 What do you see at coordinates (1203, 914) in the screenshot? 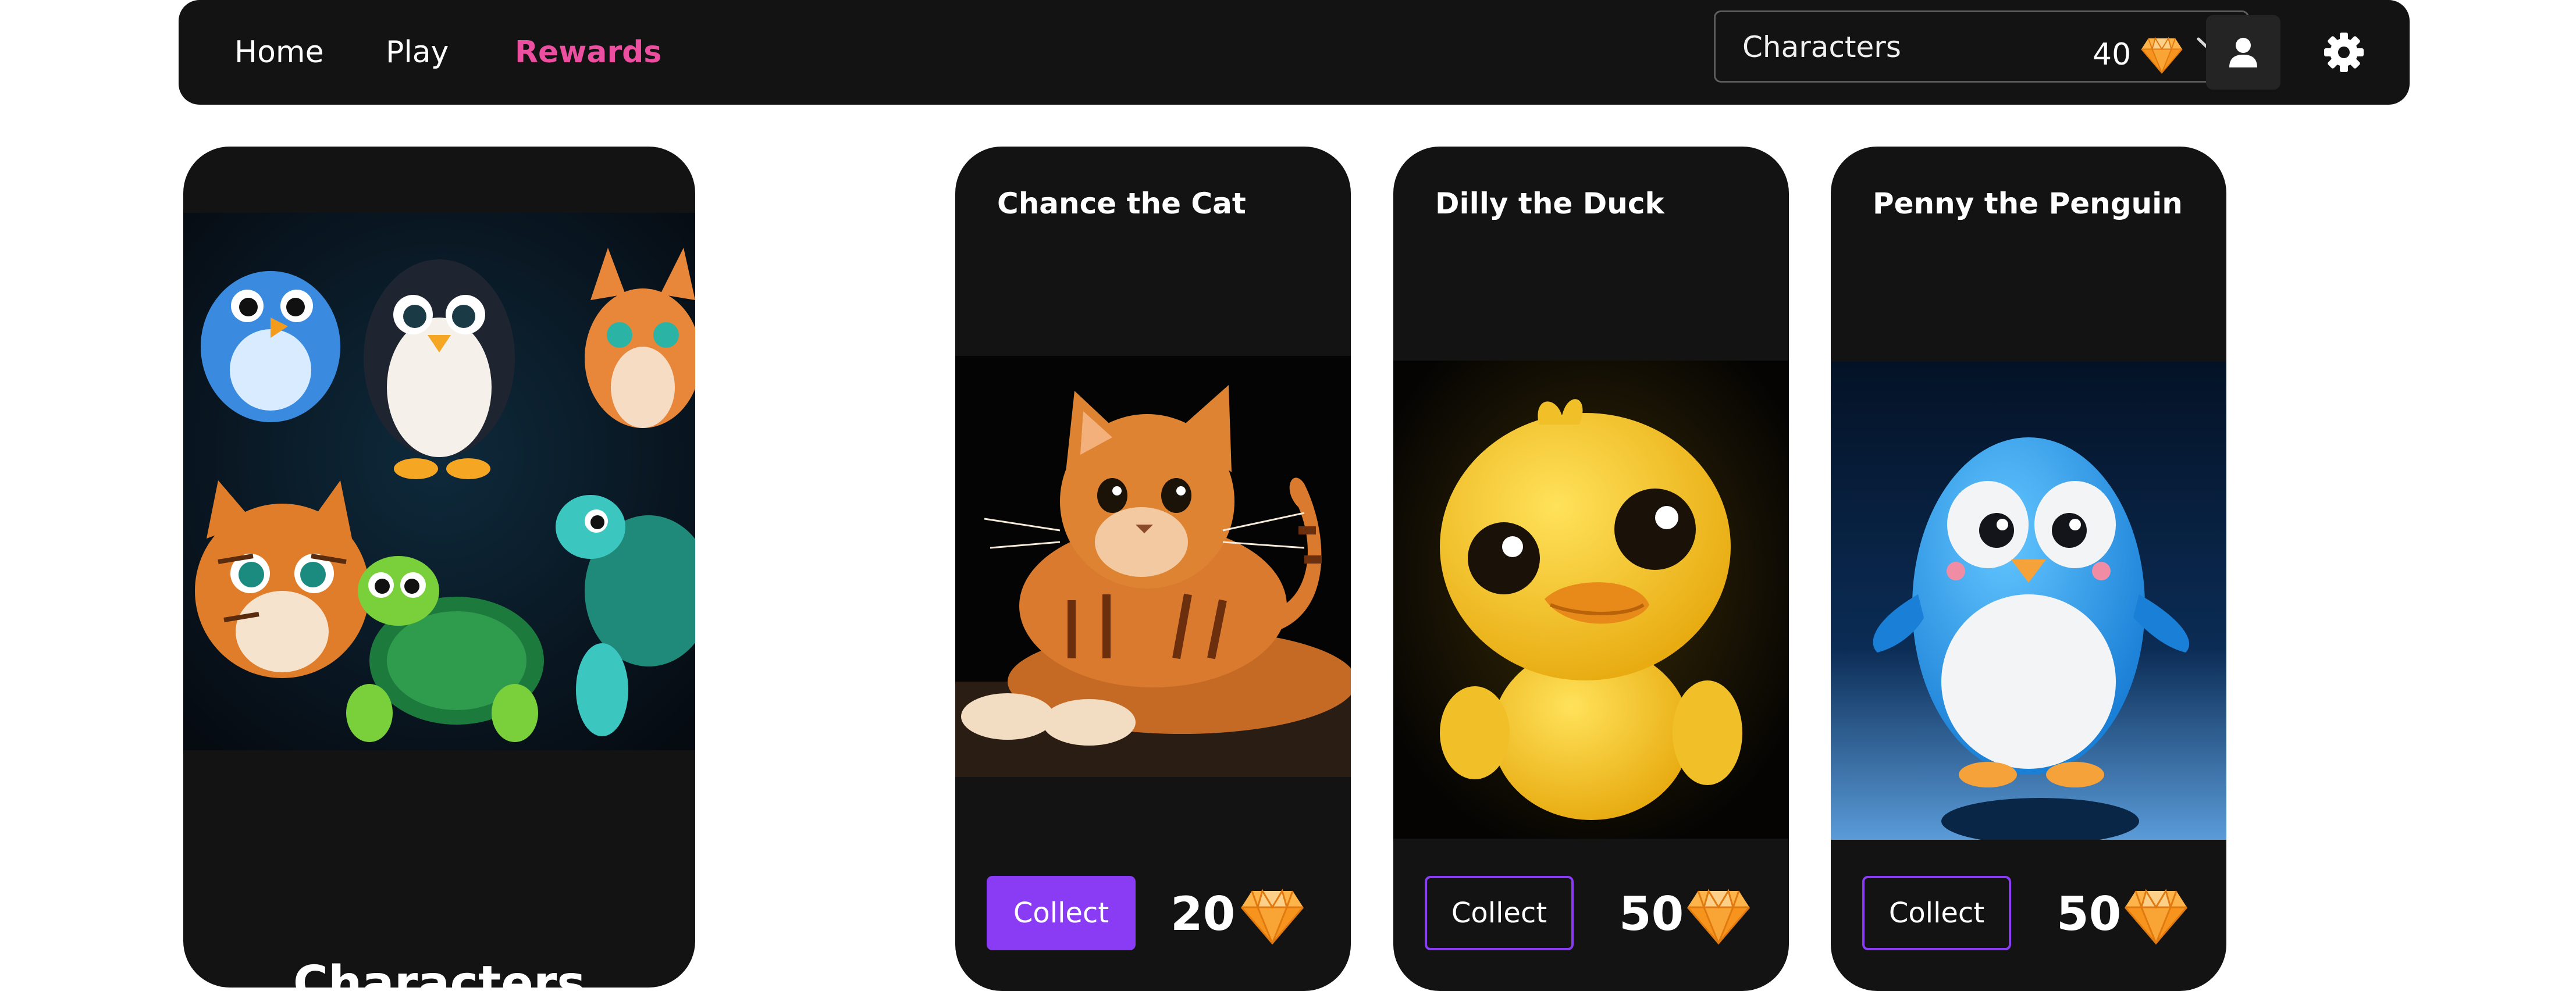
I see `reward-price: 20` at bounding box center [1203, 914].